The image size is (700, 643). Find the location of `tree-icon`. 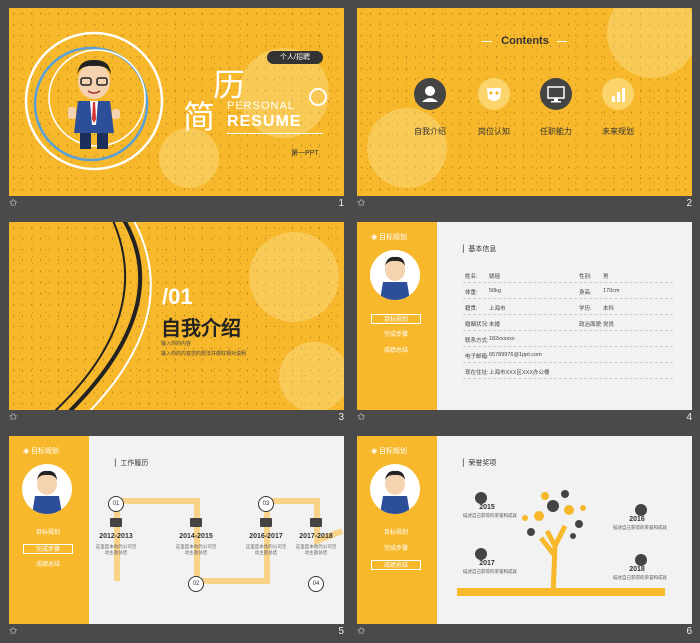

tree-icon is located at coordinates (554, 543).